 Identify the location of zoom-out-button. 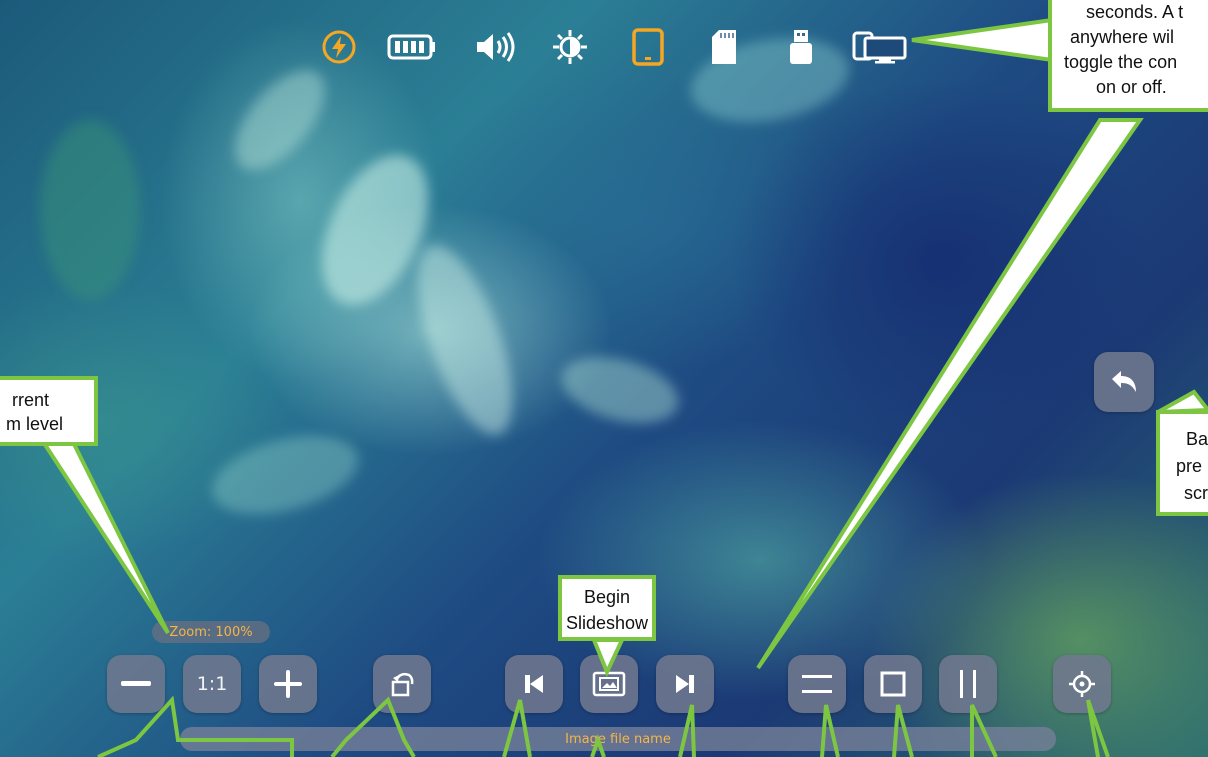
(136, 684).